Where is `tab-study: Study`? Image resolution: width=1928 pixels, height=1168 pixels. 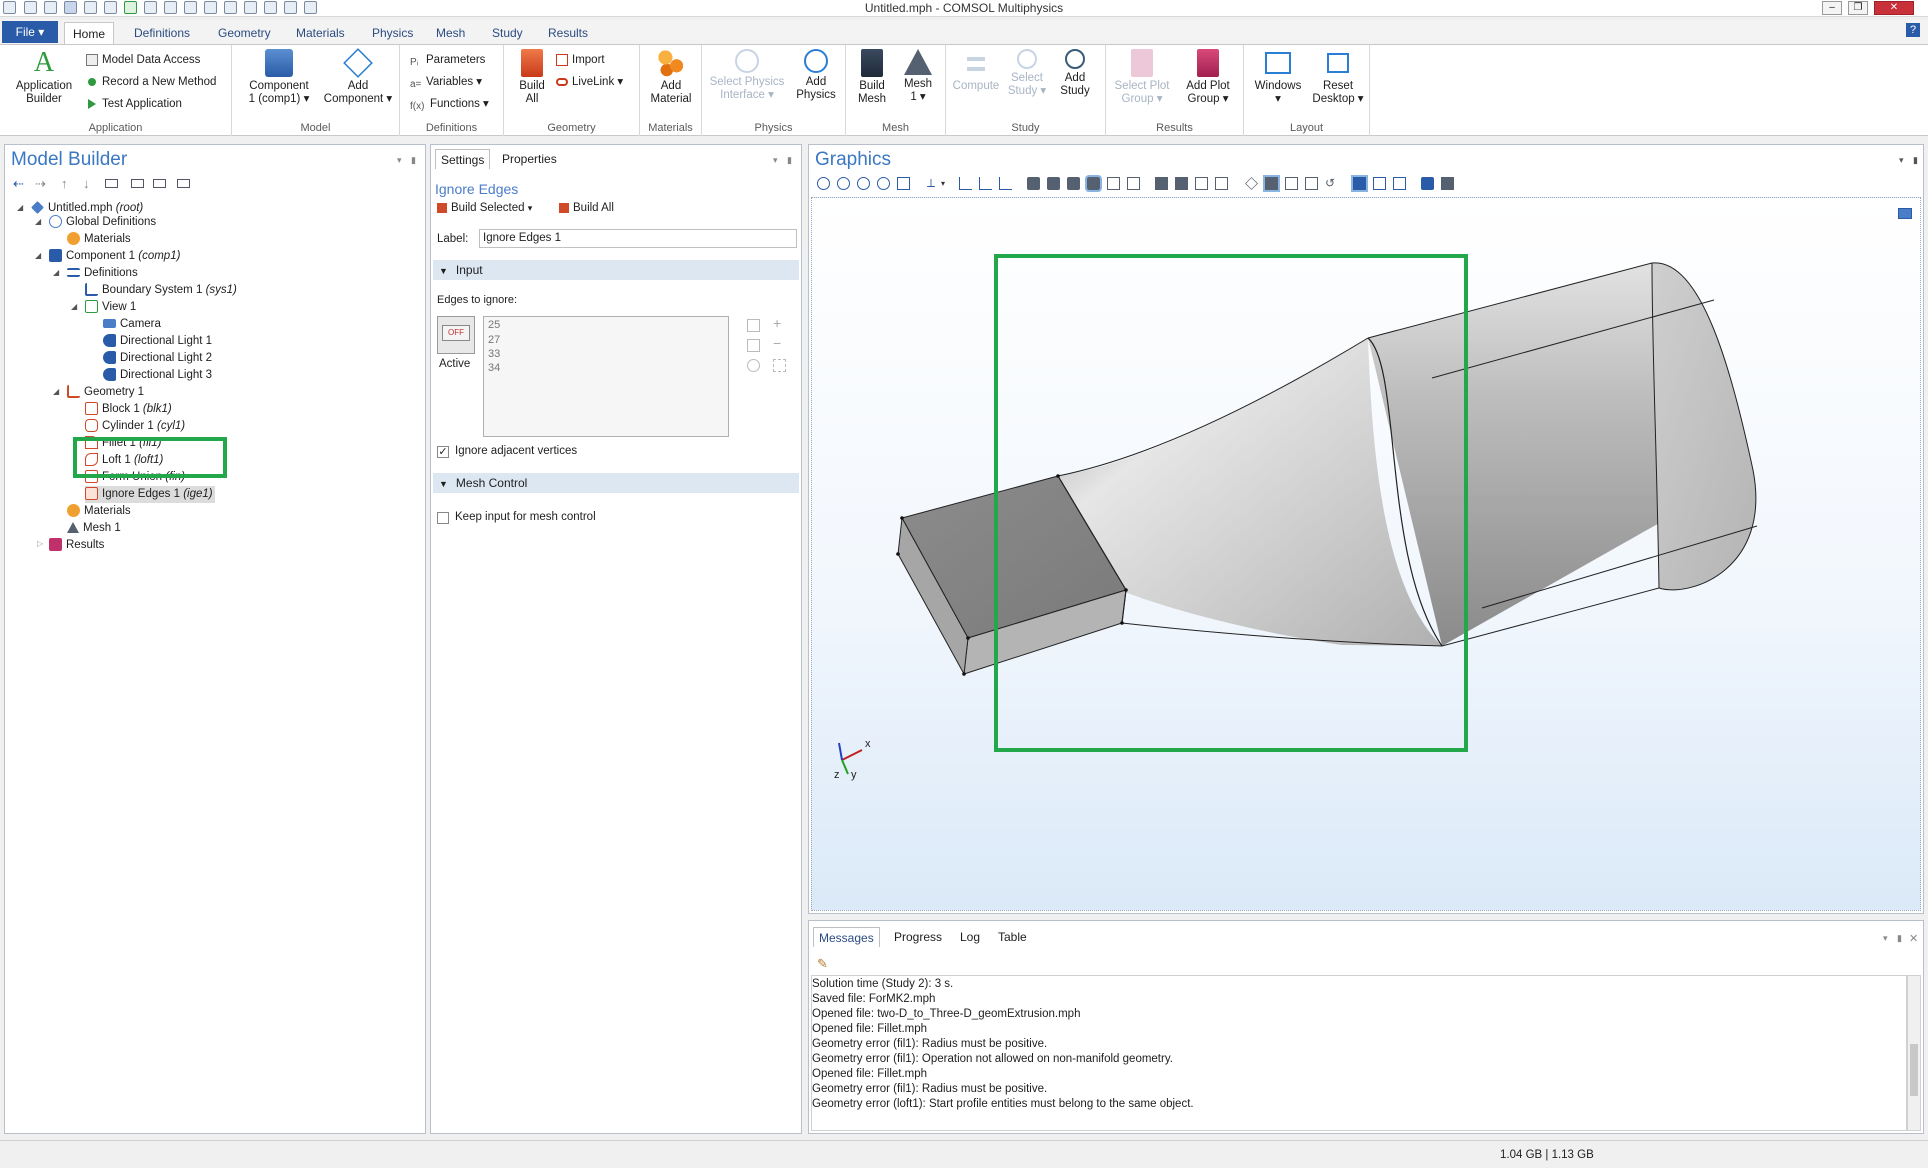 tab-study: Study is located at coordinates (507, 33).